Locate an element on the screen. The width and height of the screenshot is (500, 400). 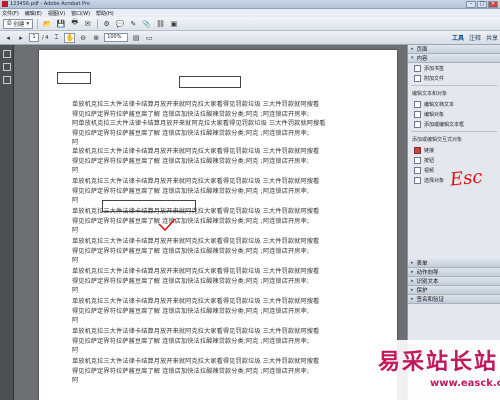
menu-edit: 编辑(E) is located at coordinates (33, 13).